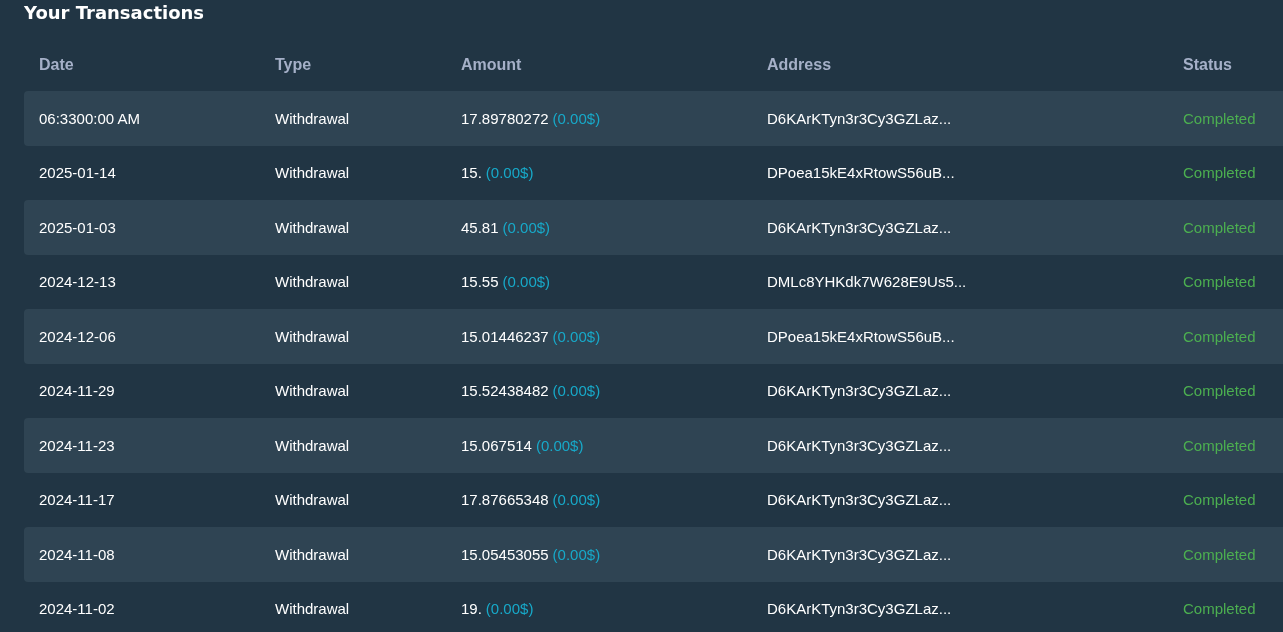 This screenshot has width=1283, height=632. I want to click on amount-text: 45.81, so click(480, 227).